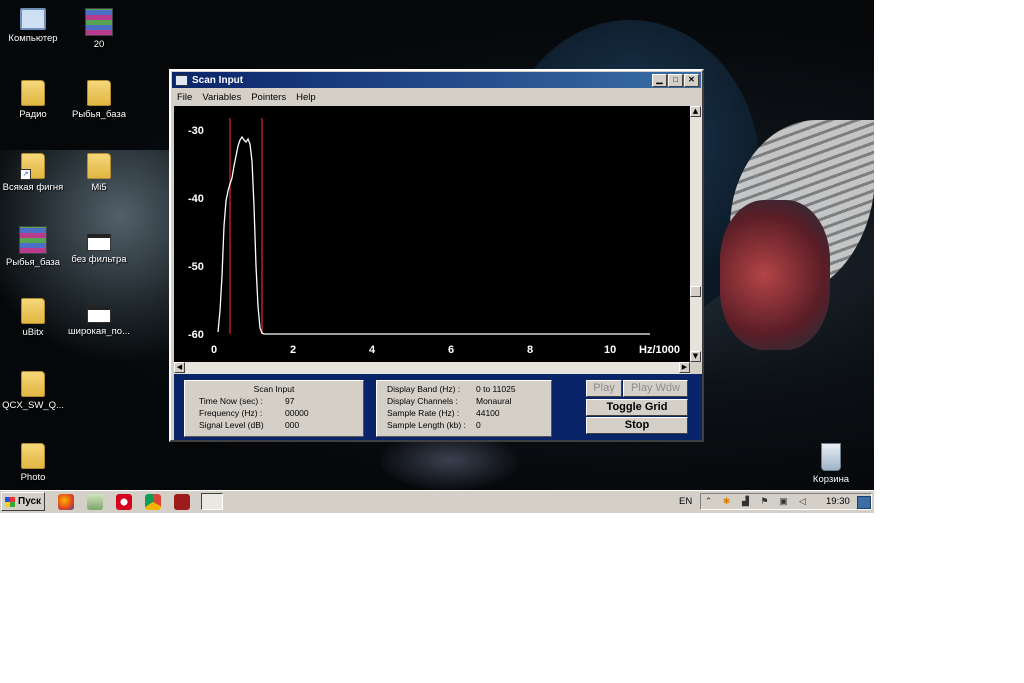  What do you see at coordinates (231, 425) in the screenshot?
I see `status-label: Signal Level (dB)` at bounding box center [231, 425].